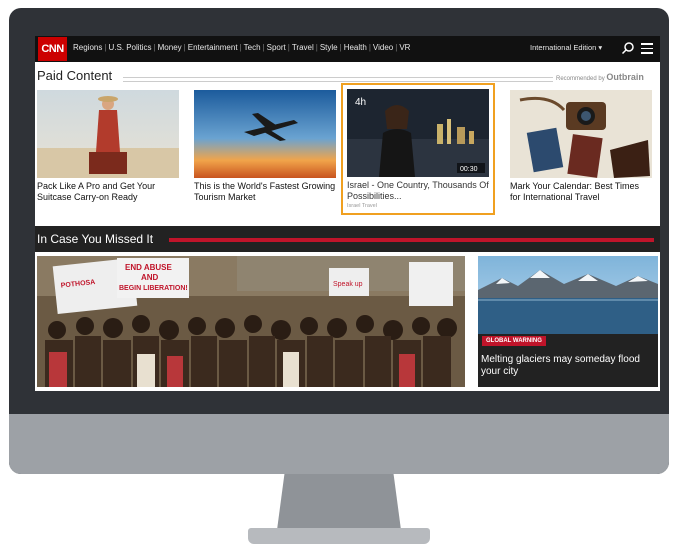 This screenshot has height=550, width=678. I want to click on passport-thumbnail, so click(581, 134).